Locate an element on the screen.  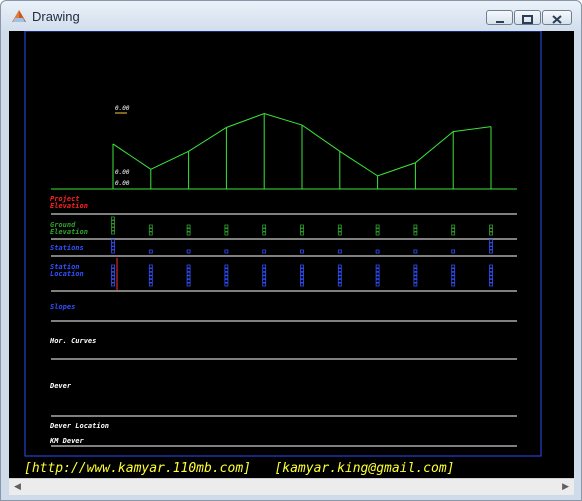
close-button is located at coordinates (557, 17).